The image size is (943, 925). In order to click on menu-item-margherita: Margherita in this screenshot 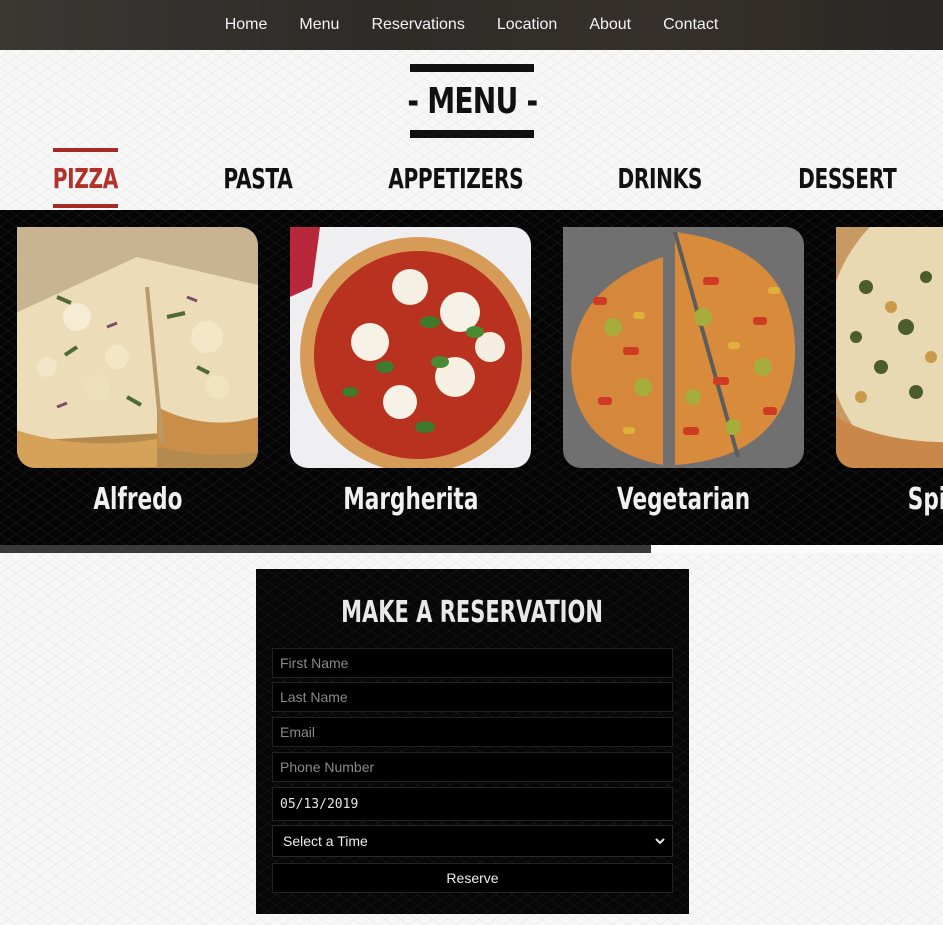, I will do `click(410, 499)`.